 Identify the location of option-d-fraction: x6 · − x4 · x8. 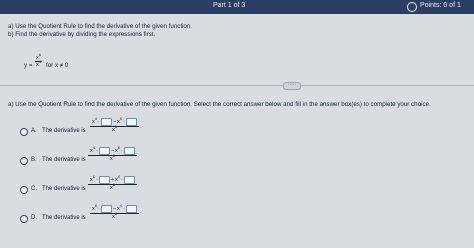
(114, 211).